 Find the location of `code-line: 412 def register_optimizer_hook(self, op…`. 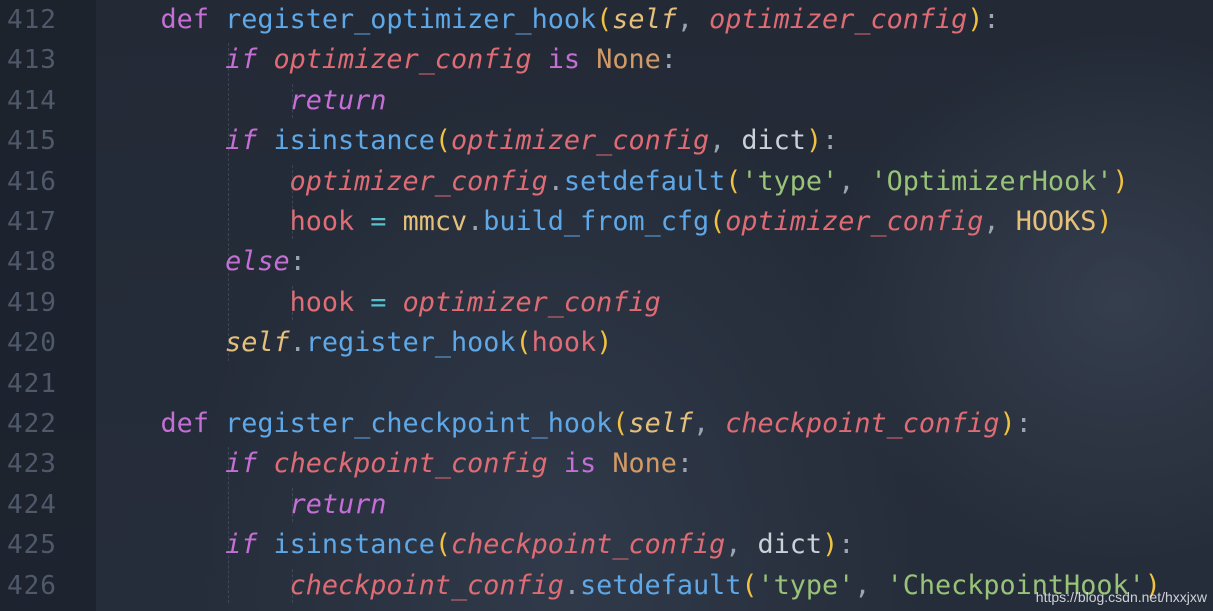

code-line: 412 def register_optimizer_hook(self, op… is located at coordinates (606, 20).